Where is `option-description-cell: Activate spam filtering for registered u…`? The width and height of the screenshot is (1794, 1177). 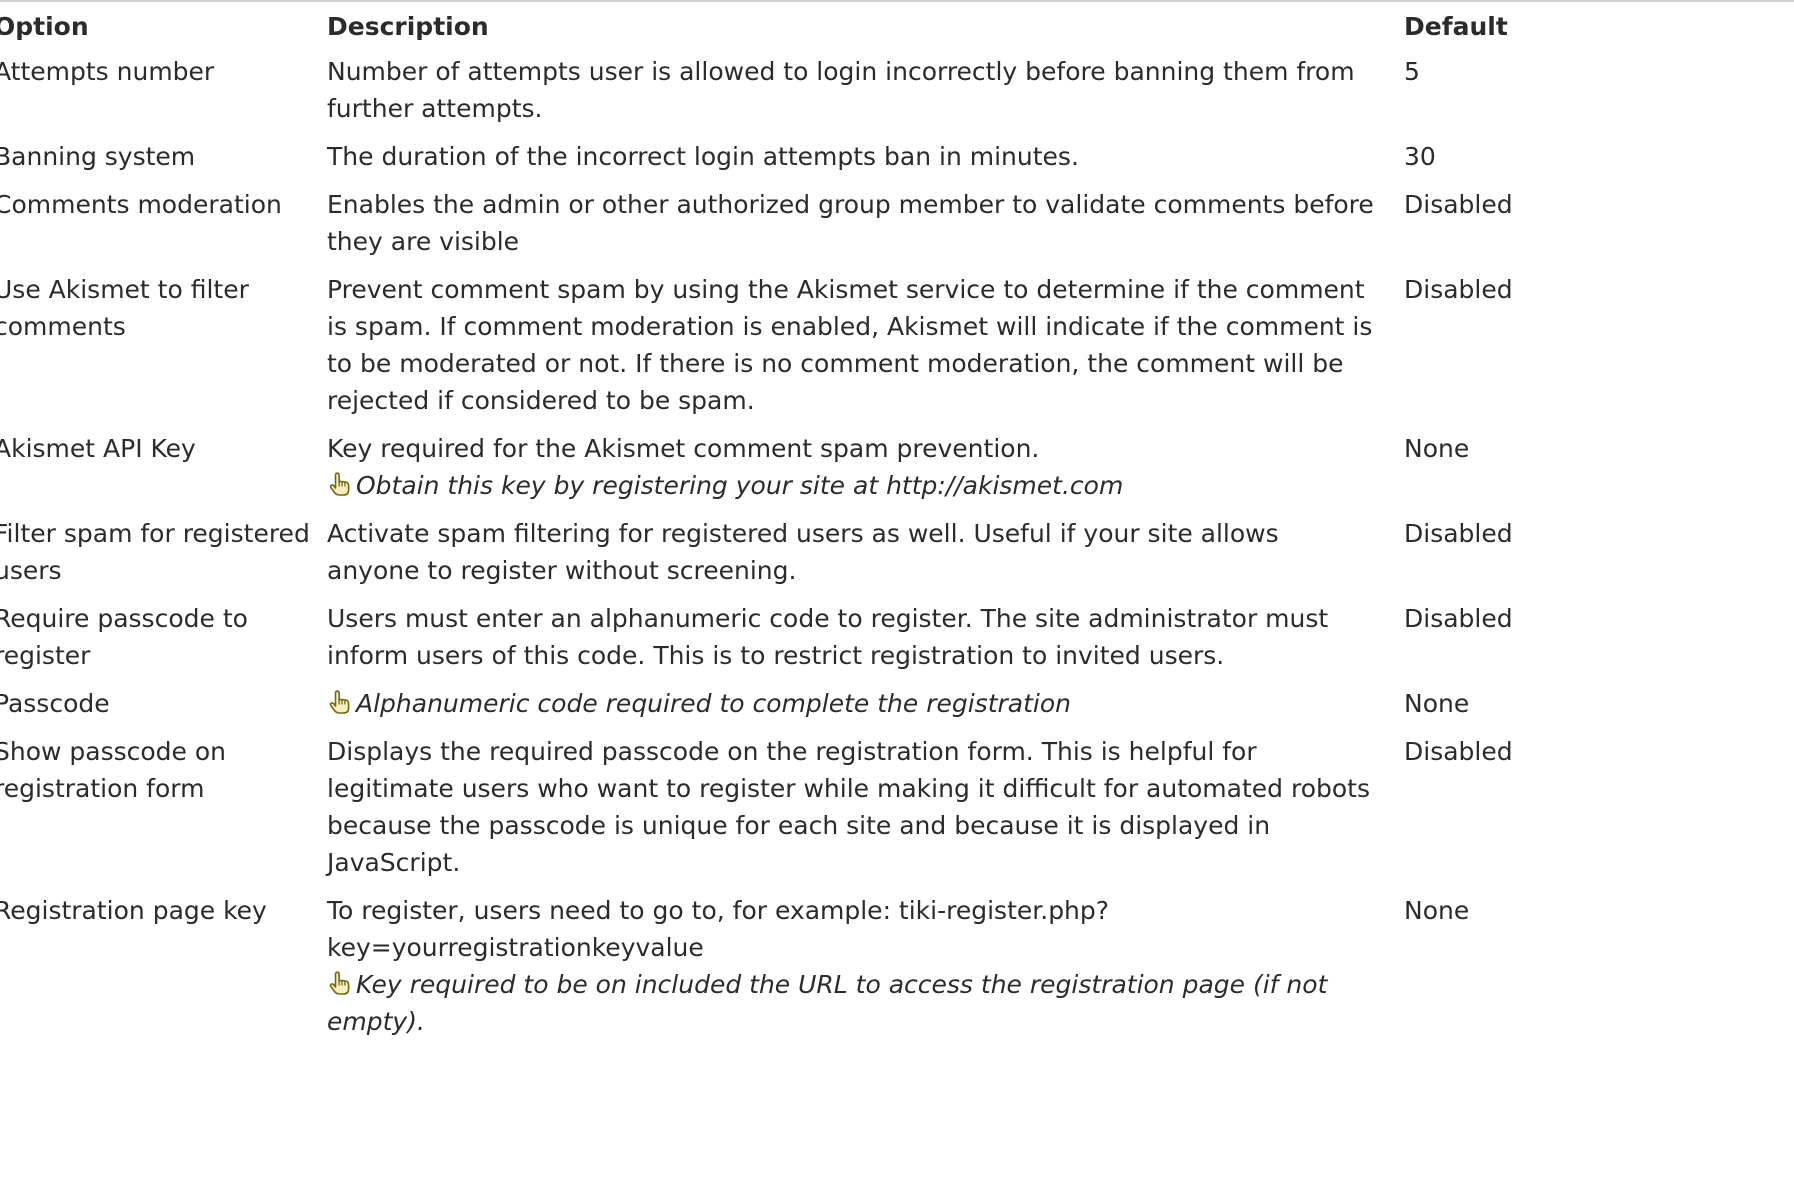 option-description-cell: Activate spam filtering for registered u… is located at coordinates (865, 553).